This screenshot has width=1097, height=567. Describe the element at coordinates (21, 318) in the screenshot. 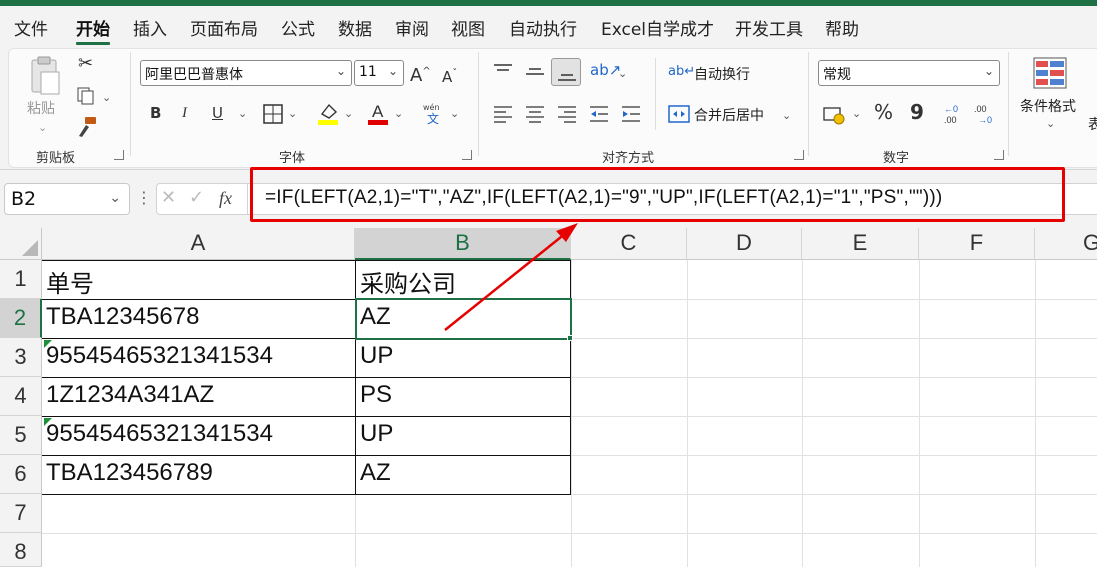

I see `row-header-2: 2` at that location.